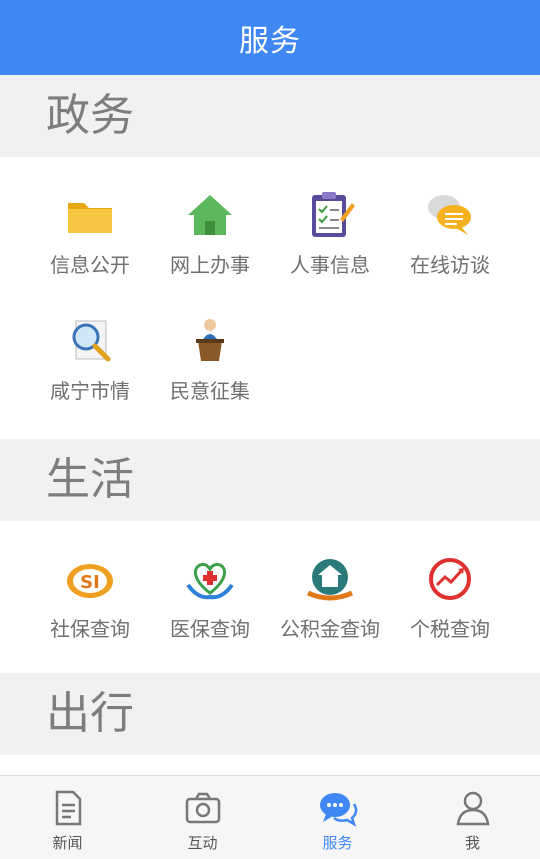 This screenshot has width=540, height=859. What do you see at coordinates (90, 234) in the screenshot?
I see `service-item-info-public: 信息公开` at bounding box center [90, 234].